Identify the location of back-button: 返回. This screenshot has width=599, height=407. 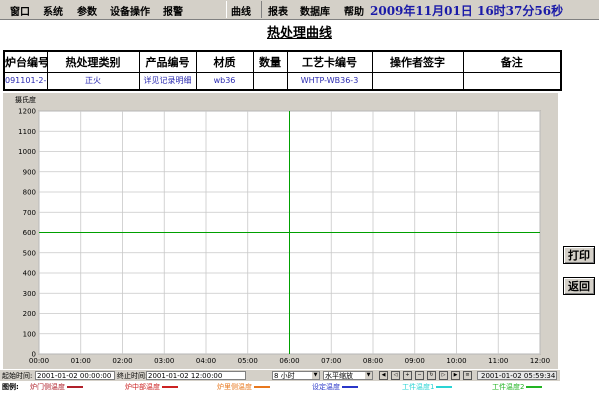
(579, 286).